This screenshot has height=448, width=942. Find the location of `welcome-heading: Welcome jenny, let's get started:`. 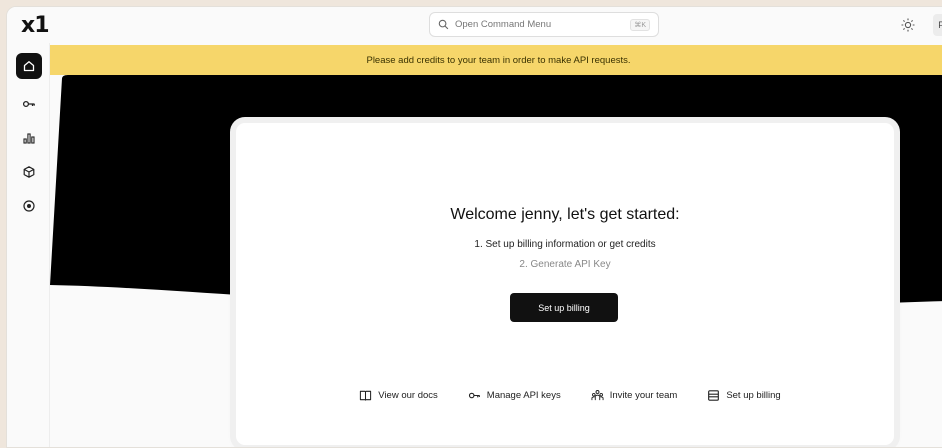

welcome-heading: Welcome jenny, let's get started: is located at coordinates (565, 214).